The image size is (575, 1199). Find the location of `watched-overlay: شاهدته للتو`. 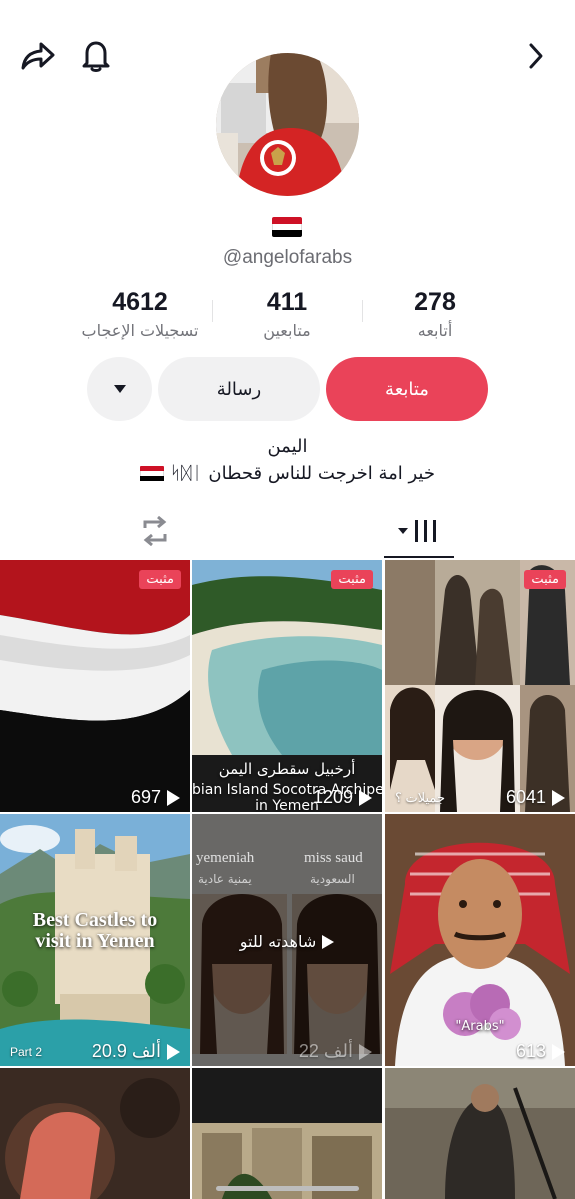

watched-overlay: شاهدته للتو is located at coordinates (287, 941).